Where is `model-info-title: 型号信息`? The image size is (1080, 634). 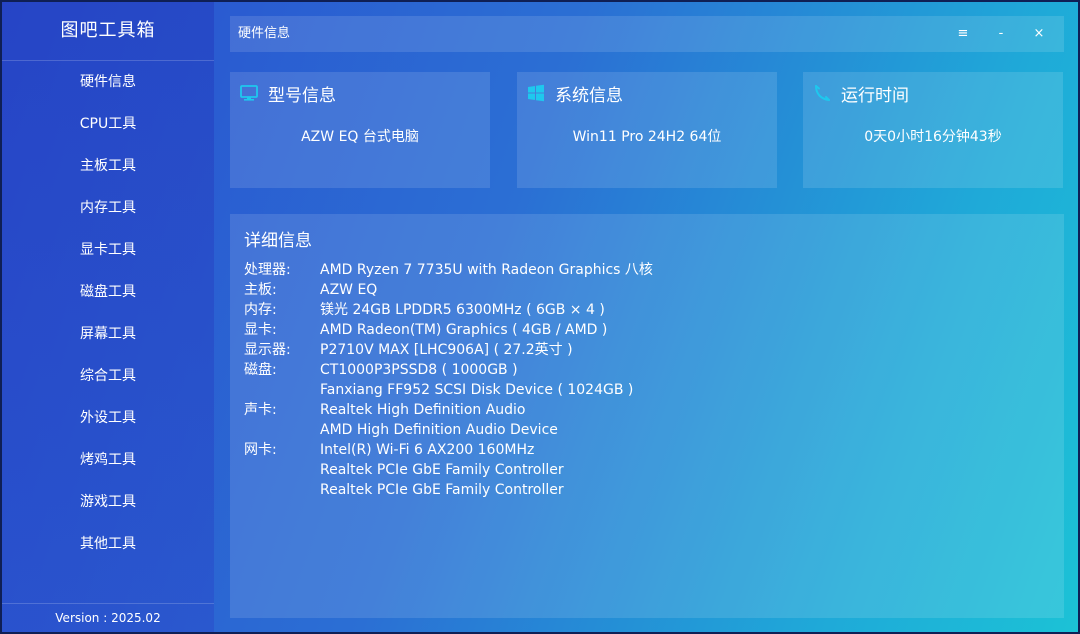
model-info-title: 型号信息 is located at coordinates (302, 95).